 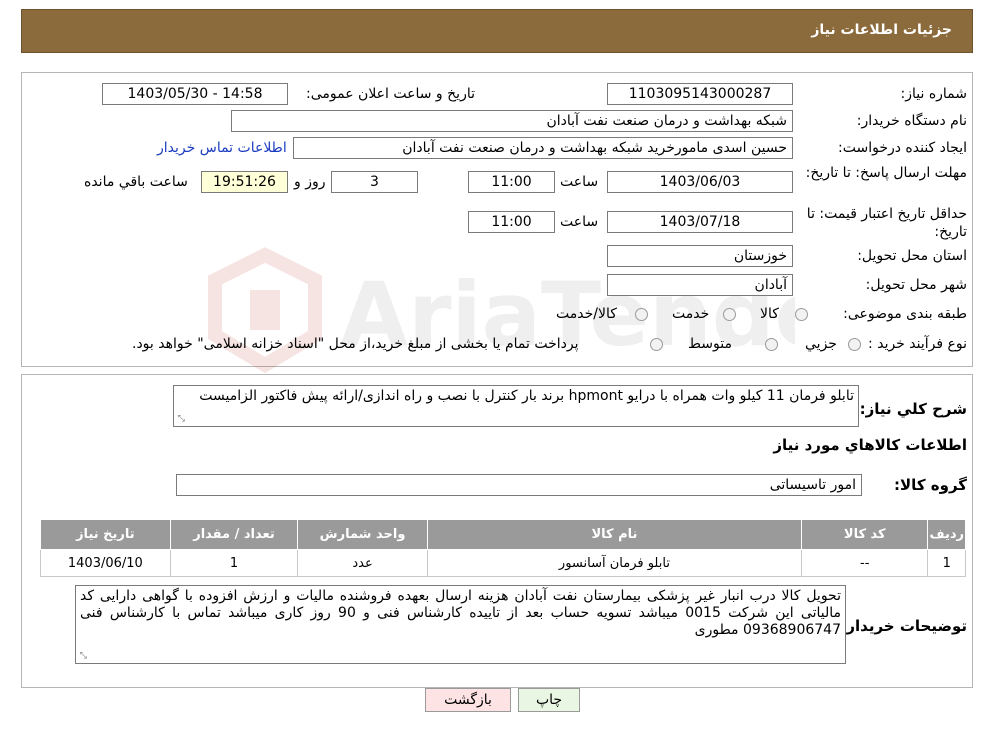 I want to click on process-radio-minor, so click(x=854, y=344).